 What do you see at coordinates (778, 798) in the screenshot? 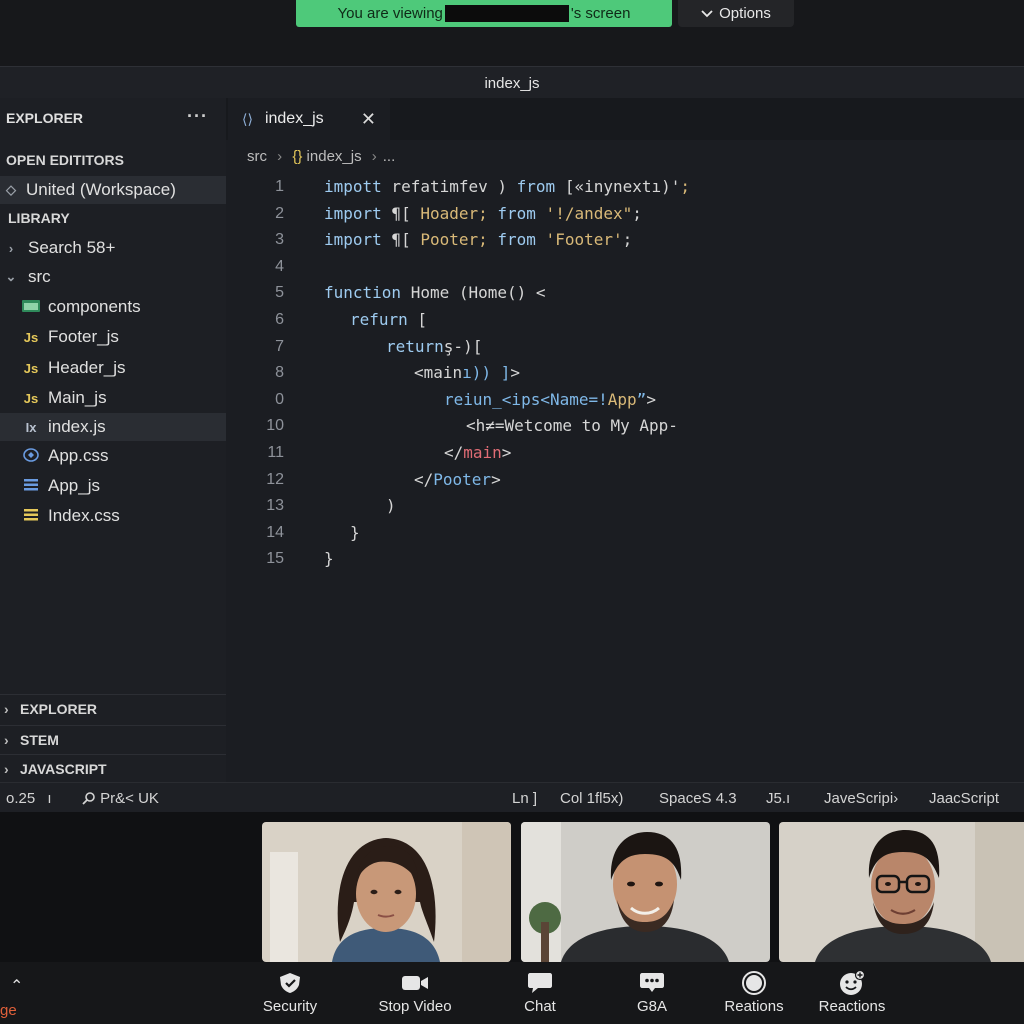
I see `status-encoding: J5.ı` at bounding box center [778, 798].